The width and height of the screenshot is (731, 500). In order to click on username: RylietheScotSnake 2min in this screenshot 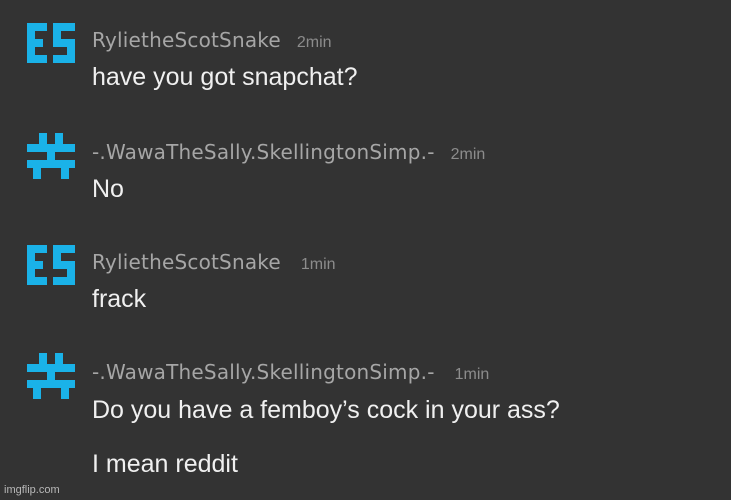, I will do `click(212, 40)`.